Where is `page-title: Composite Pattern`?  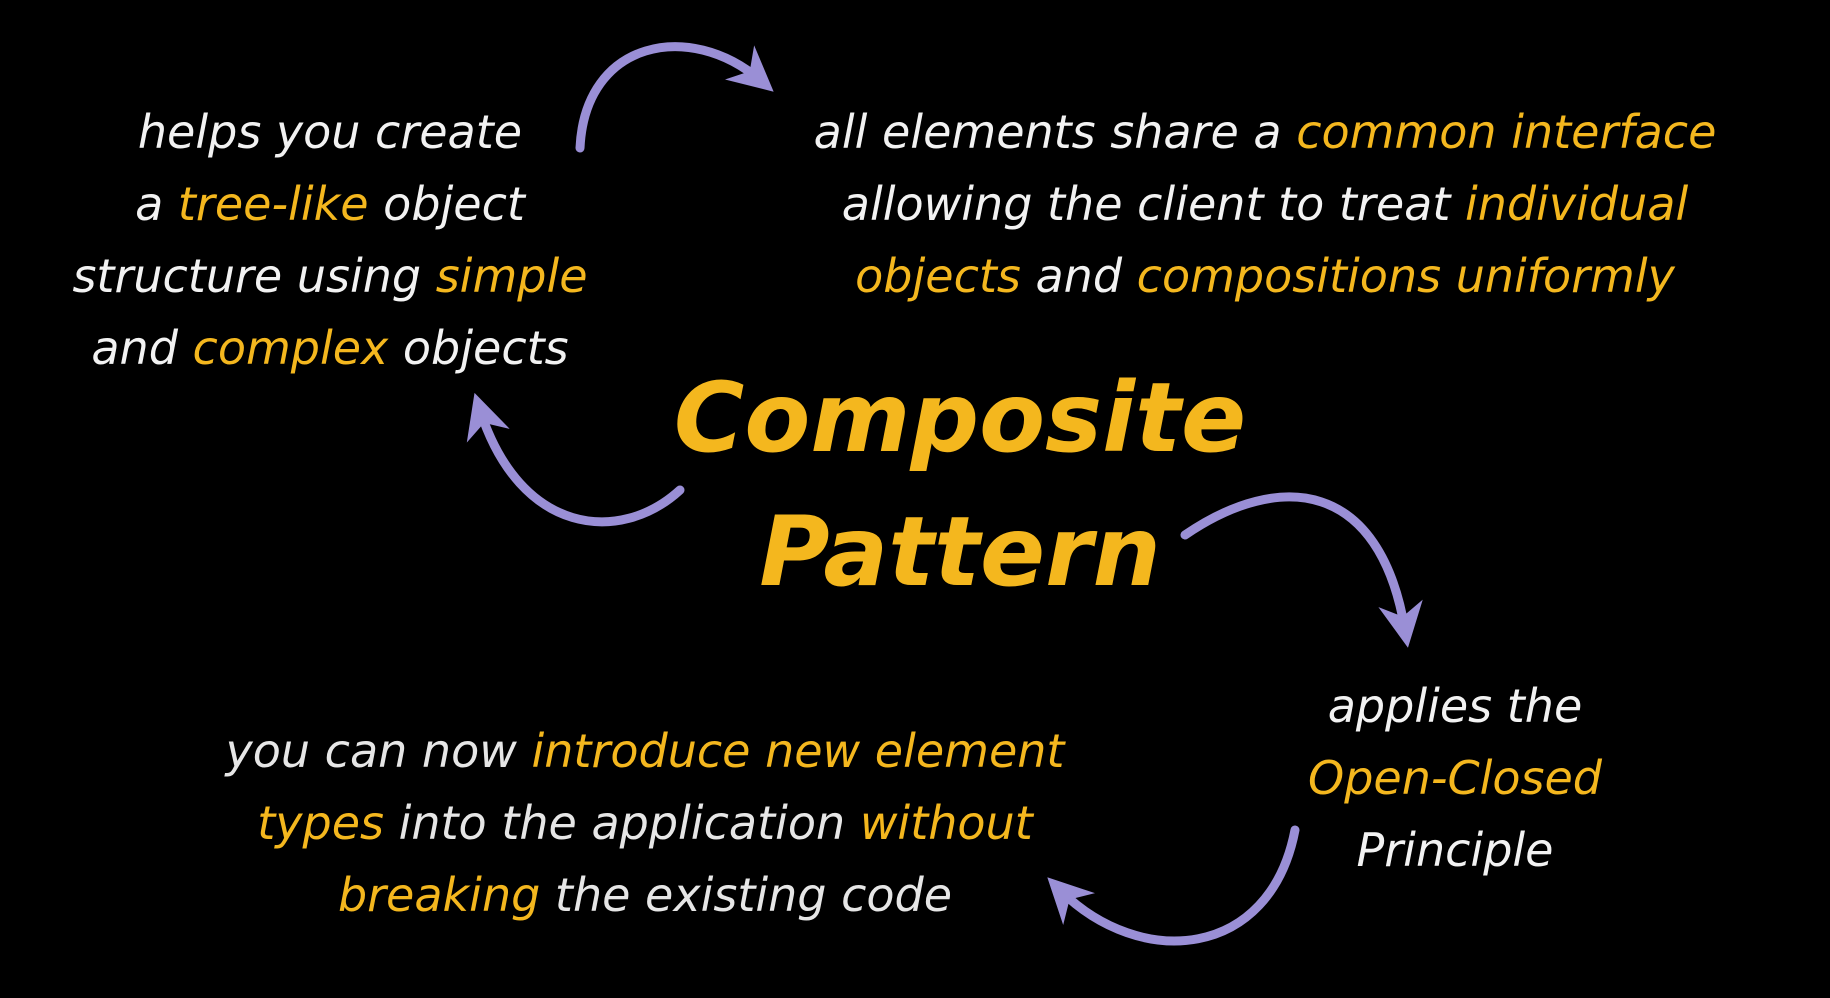 page-title: Composite Pattern is located at coordinates (960, 485).